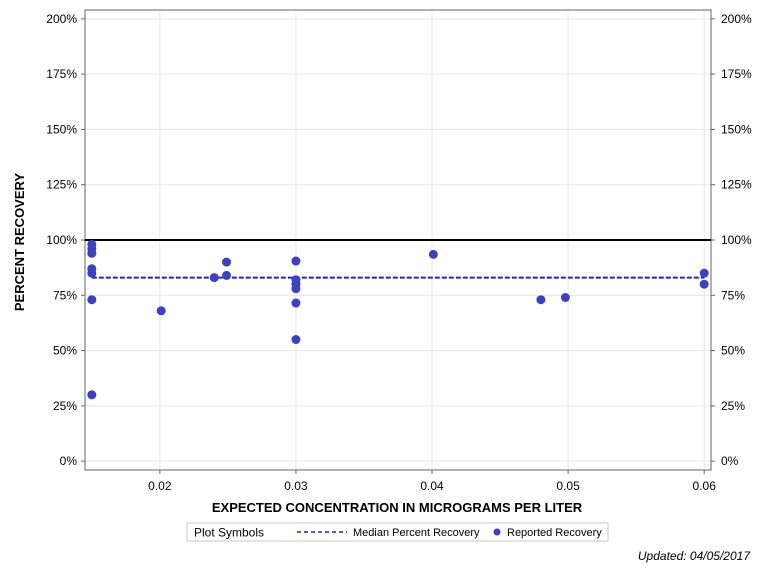 This screenshot has height=581, width=768. I want to click on x-tick-label: 0.05, so click(568, 486).